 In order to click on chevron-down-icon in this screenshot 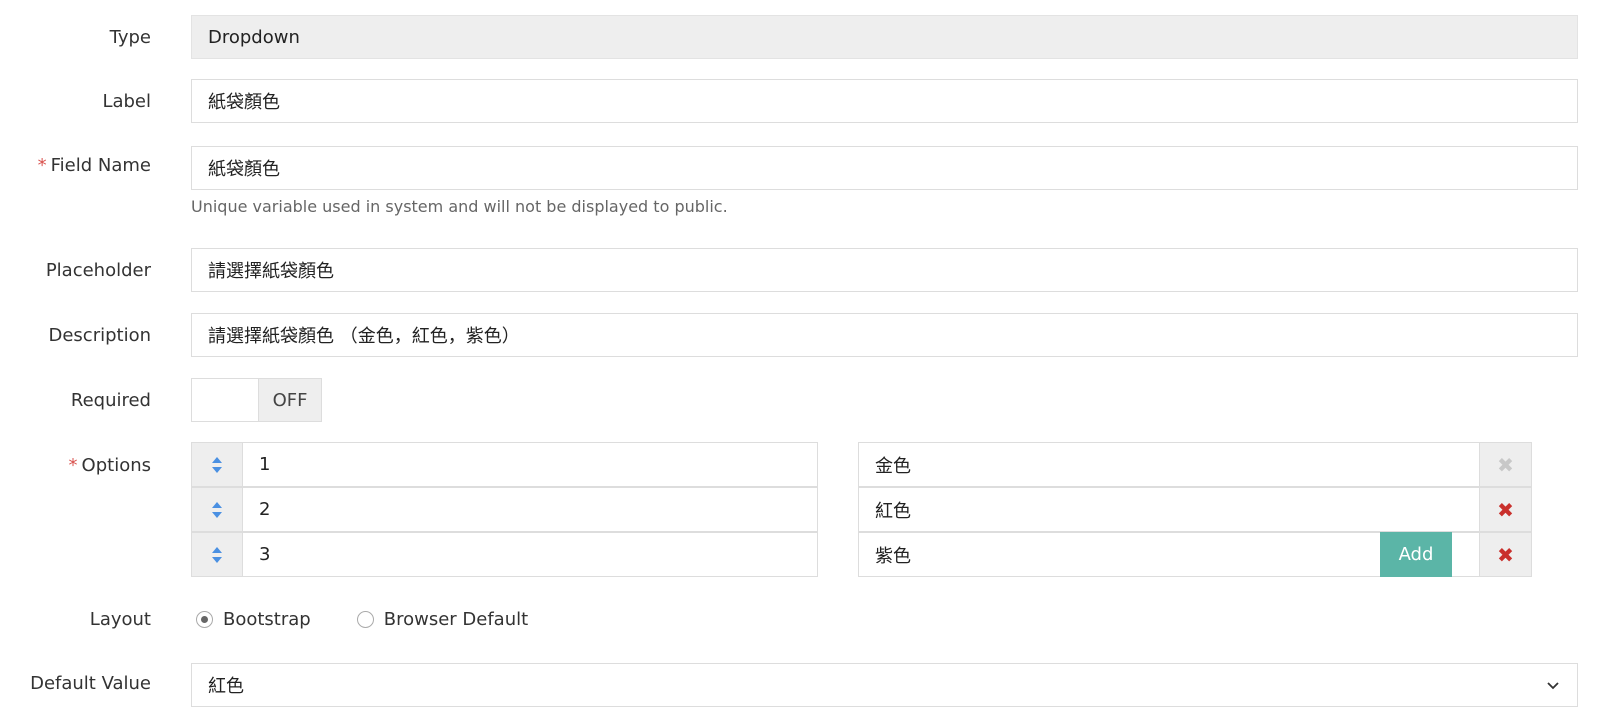, I will do `click(1553, 686)`.